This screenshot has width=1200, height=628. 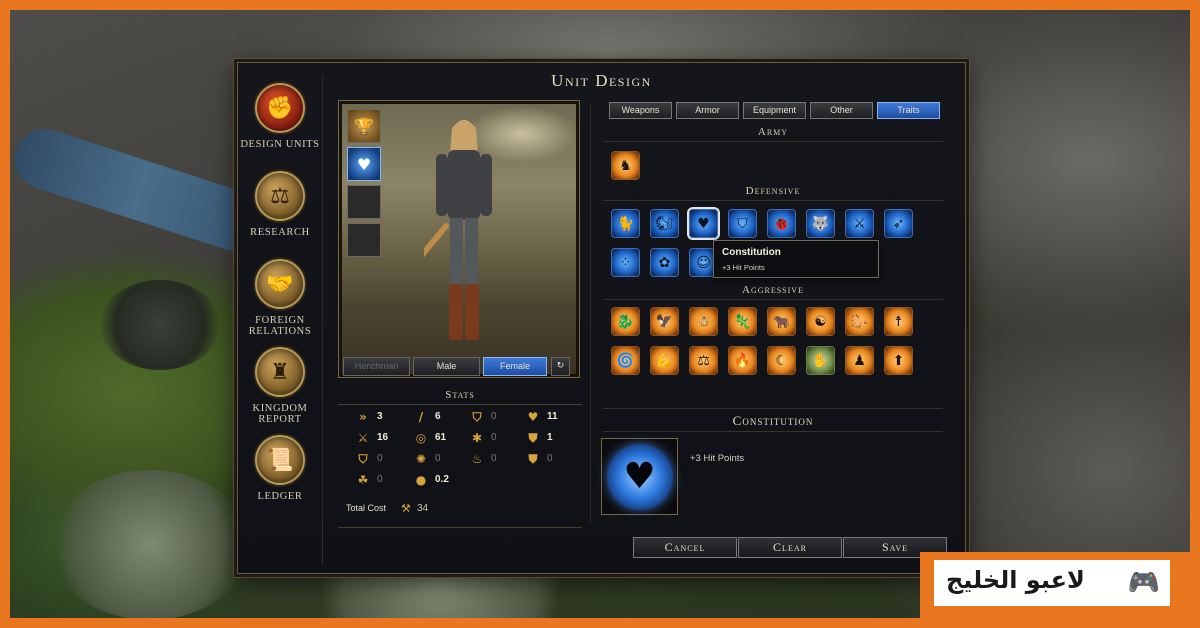 What do you see at coordinates (364, 126) in the screenshot?
I see `goblet-icon: 🏆` at bounding box center [364, 126].